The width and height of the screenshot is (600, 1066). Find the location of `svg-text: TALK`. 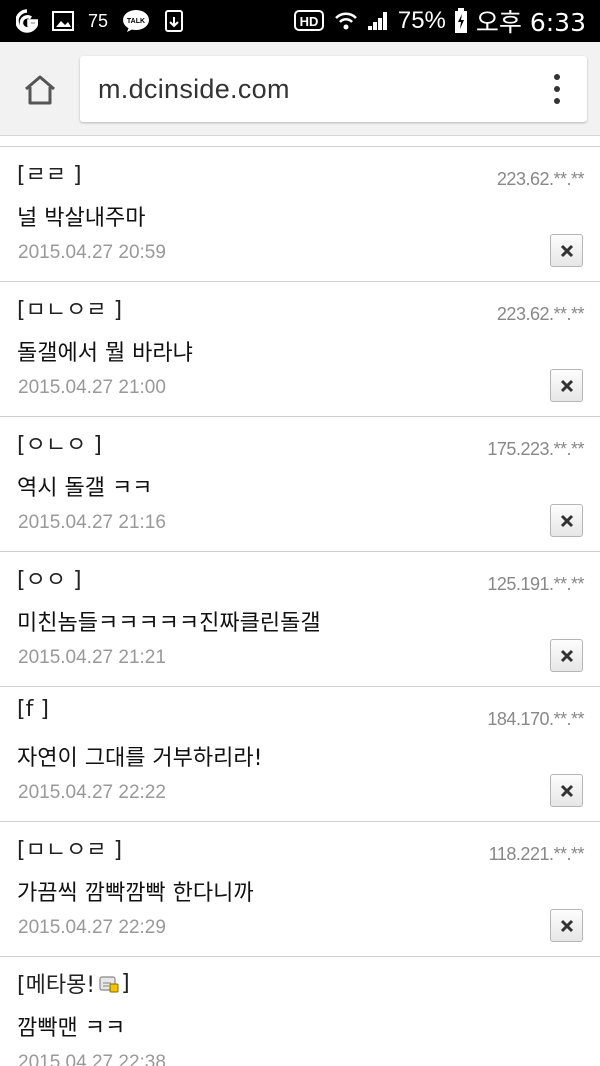

svg-text: TALK is located at coordinates (136, 21).